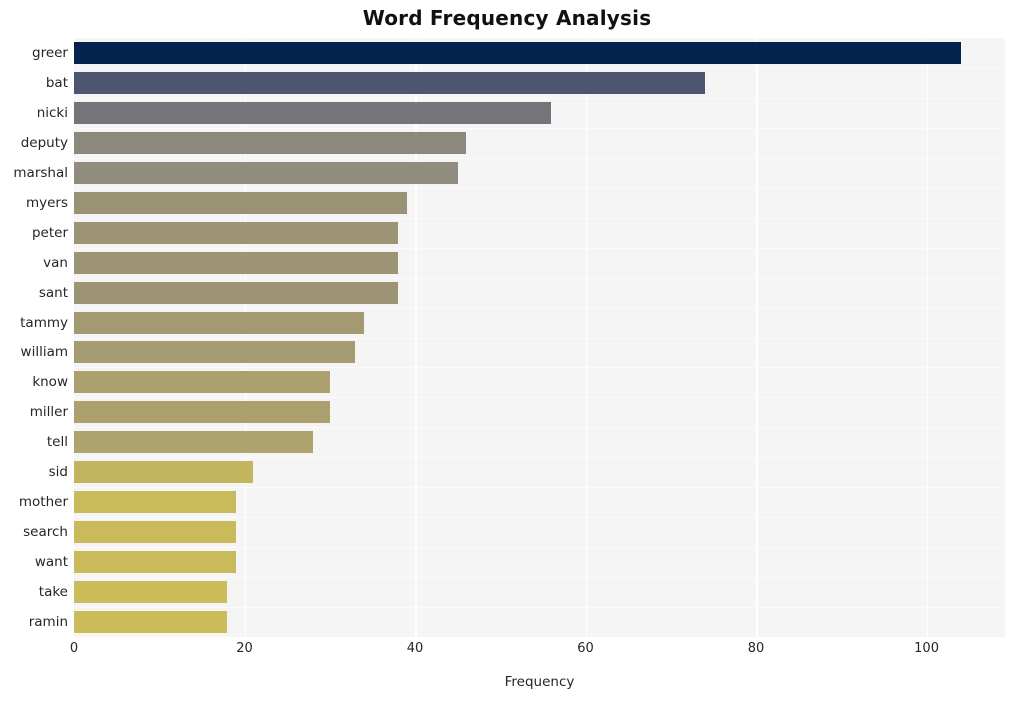 This screenshot has width=1014, height=701. Describe the element at coordinates (55, 262) in the screenshot. I see `y-tick-label-van: van` at that location.